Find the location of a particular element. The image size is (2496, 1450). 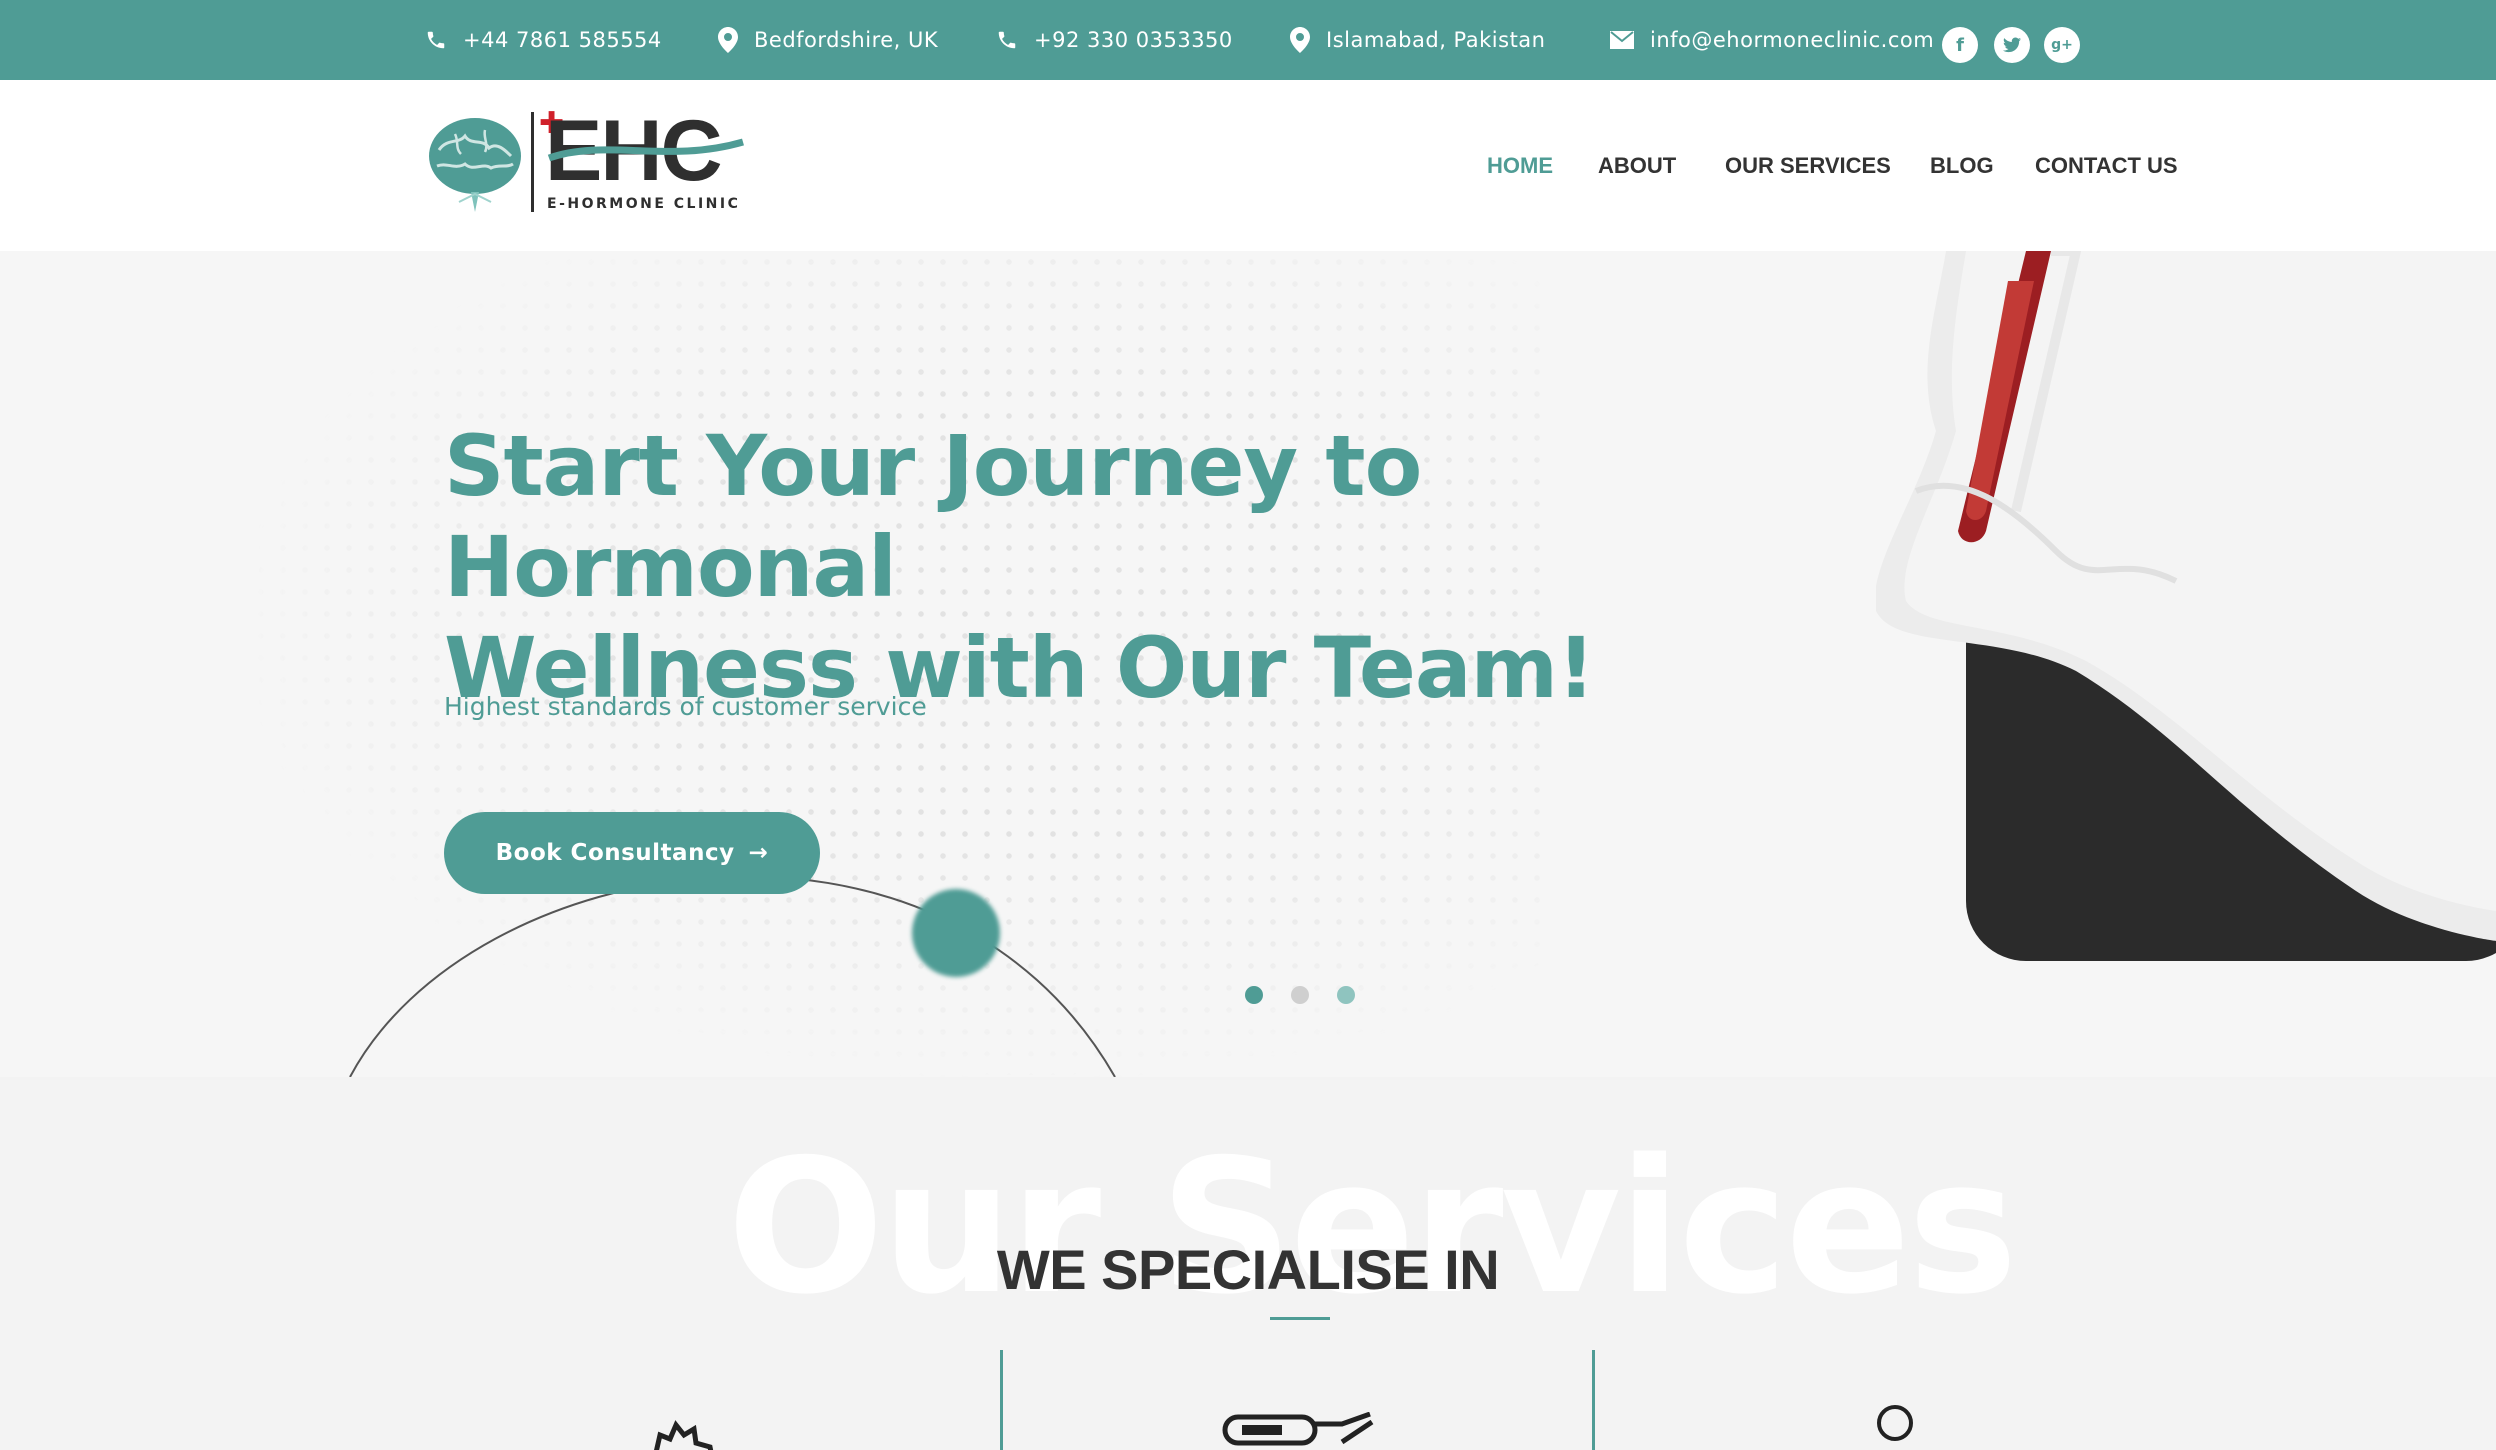

nav-about: ABOUT is located at coordinates (1637, 165).